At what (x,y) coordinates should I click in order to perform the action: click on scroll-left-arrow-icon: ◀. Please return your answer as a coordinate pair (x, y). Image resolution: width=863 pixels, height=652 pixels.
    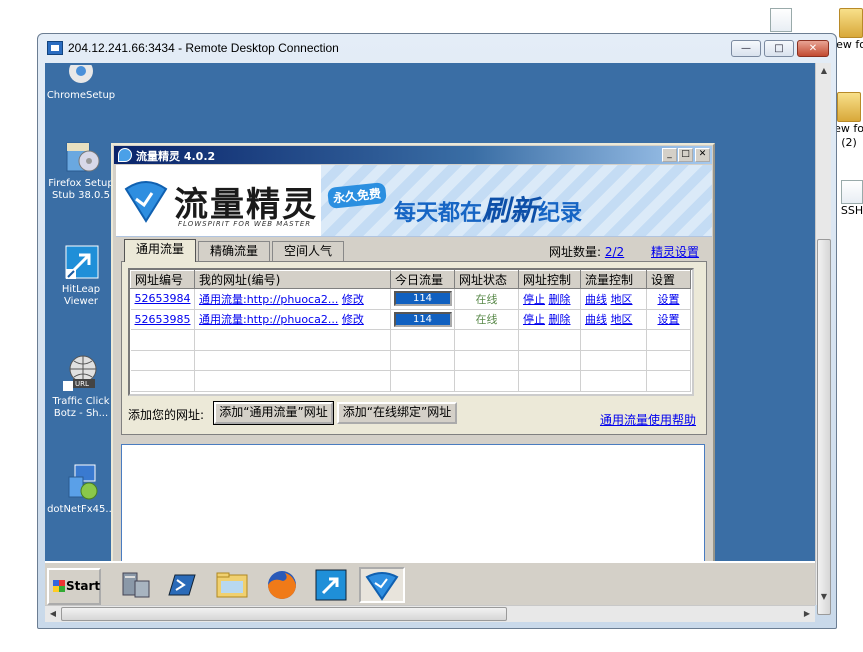
    Looking at the image, I should click on (53, 614).